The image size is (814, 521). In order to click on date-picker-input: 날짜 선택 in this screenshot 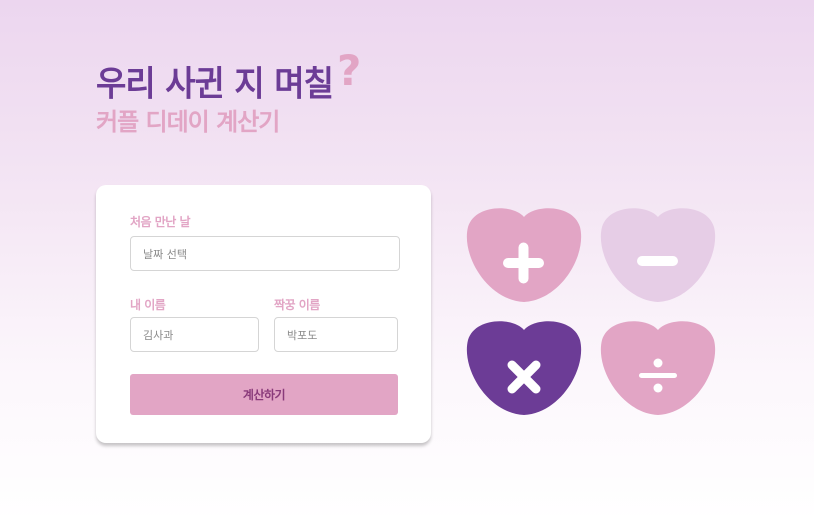, I will do `click(265, 253)`.